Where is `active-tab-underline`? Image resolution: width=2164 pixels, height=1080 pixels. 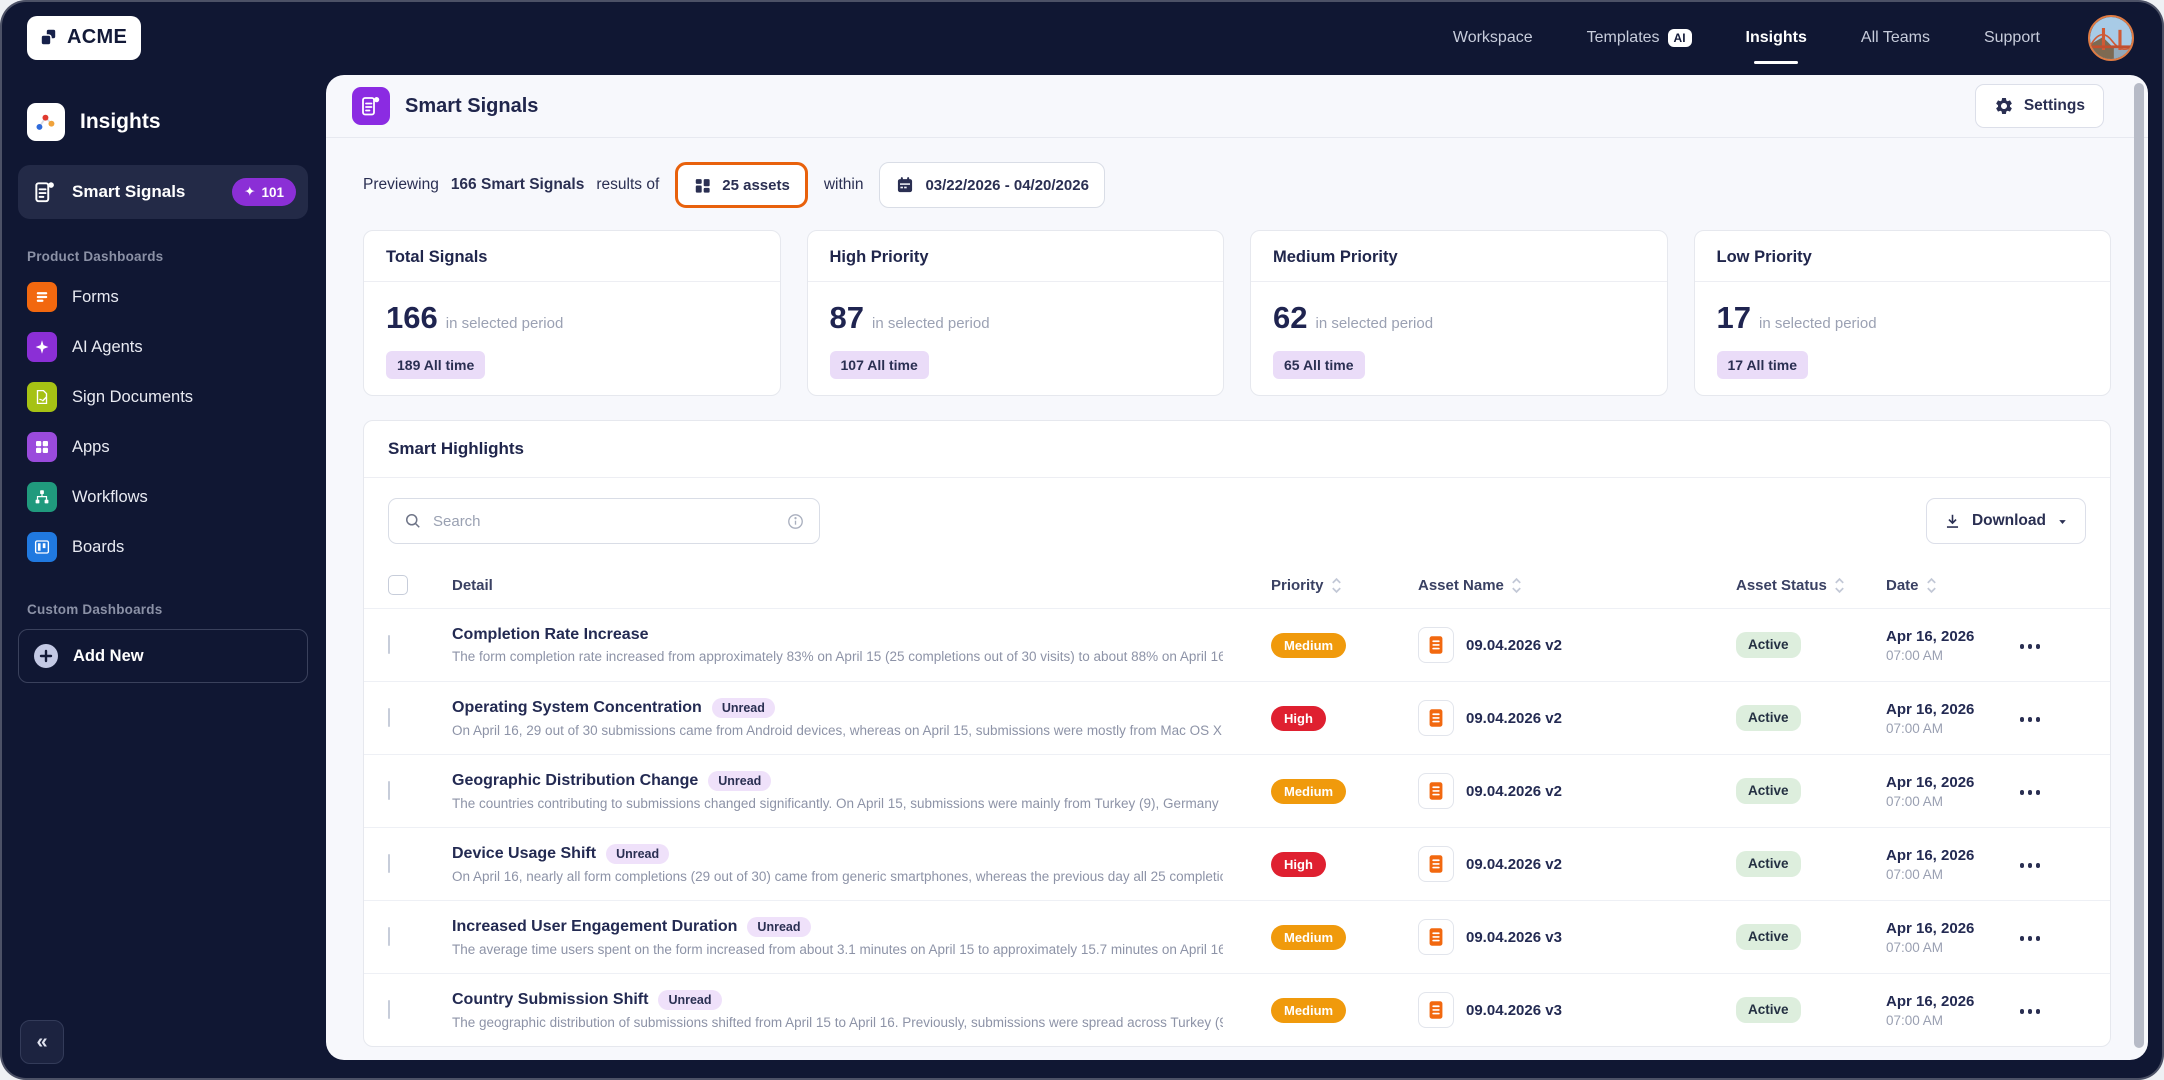
active-tab-underline is located at coordinates (1776, 62).